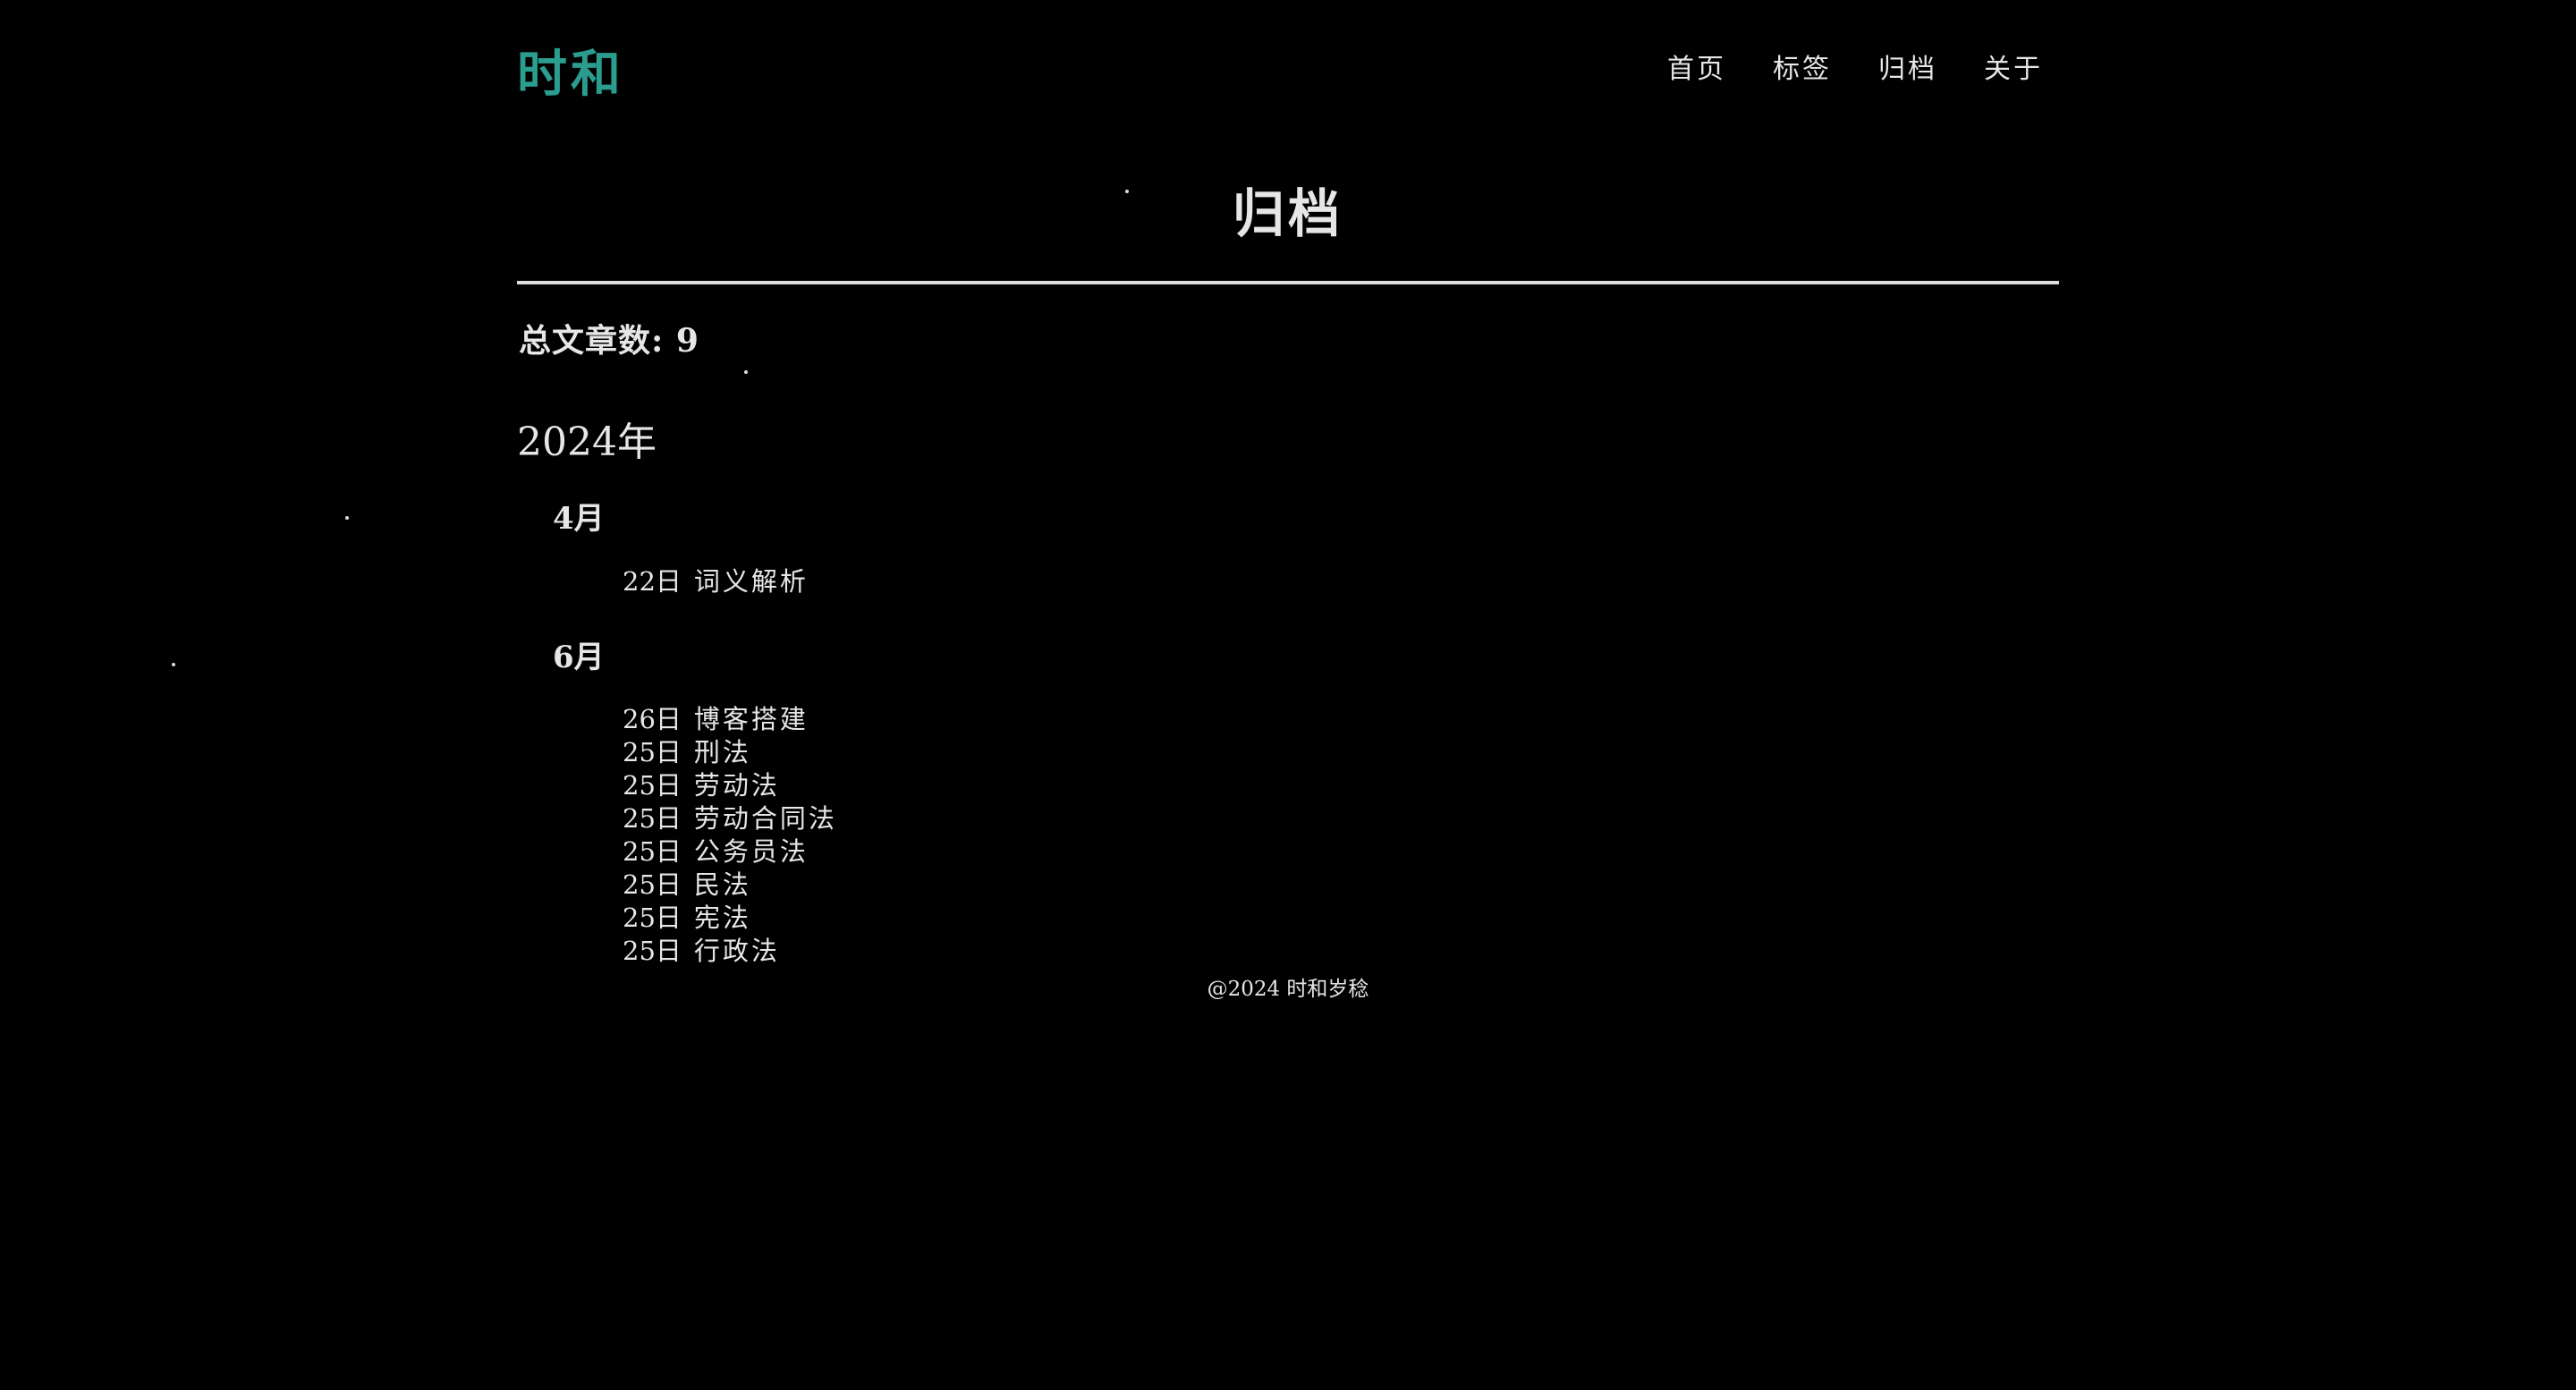  I want to click on main-nav: 首页 标签 归档 关于, so click(1855, 66).